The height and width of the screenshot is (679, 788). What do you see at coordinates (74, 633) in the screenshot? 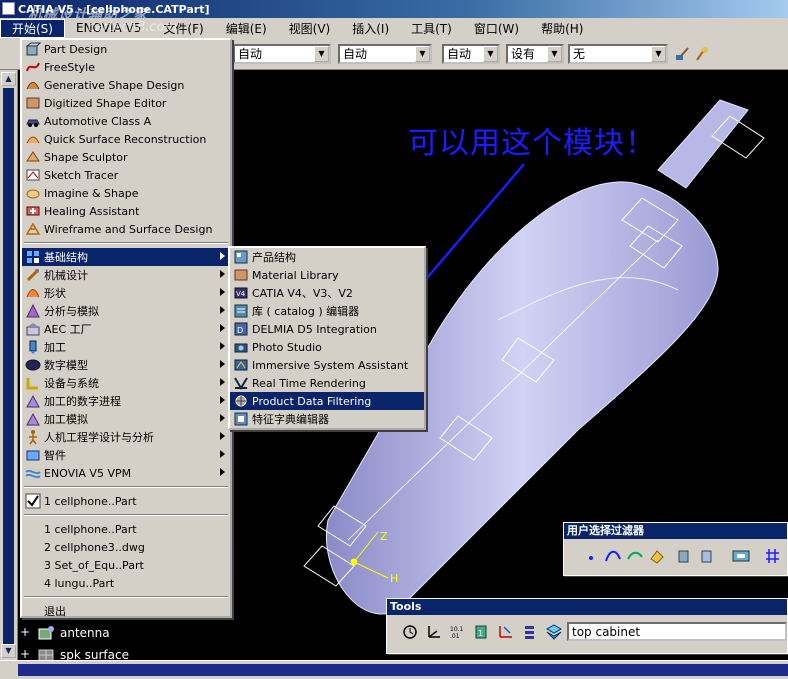
I see `tree-item: + antenna` at bounding box center [74, 633].